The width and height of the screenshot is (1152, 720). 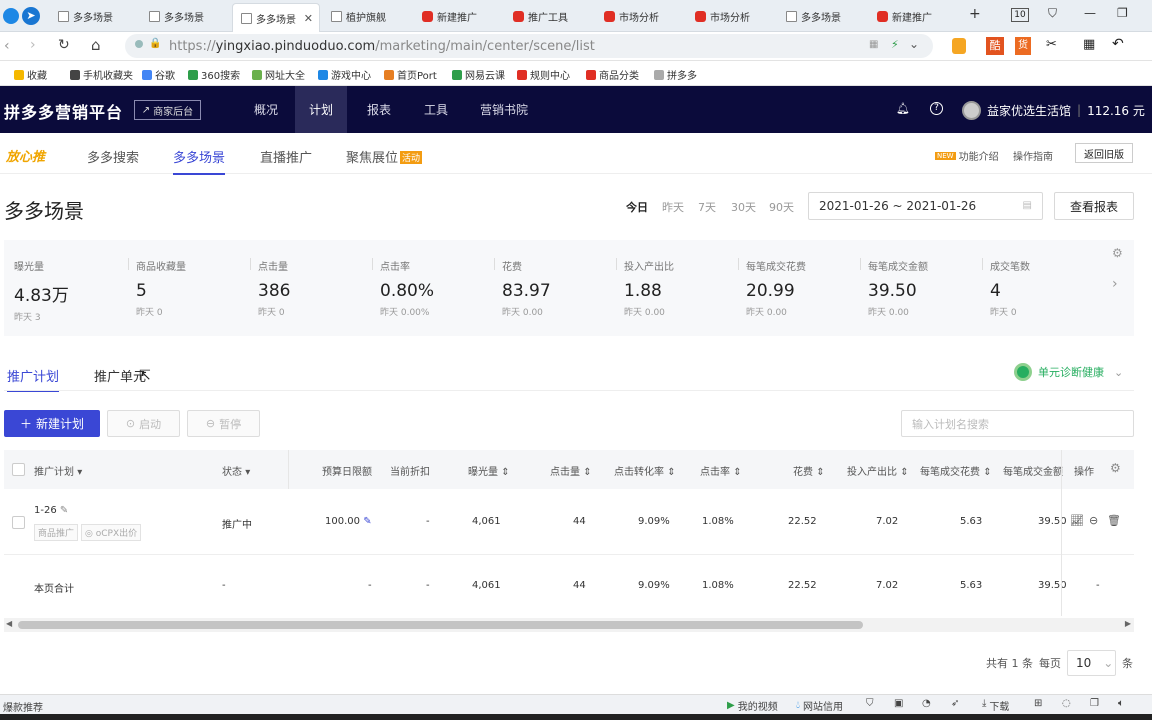 I want to click on col-plan: 推广计划 ▾, so click(x=58, y=470).